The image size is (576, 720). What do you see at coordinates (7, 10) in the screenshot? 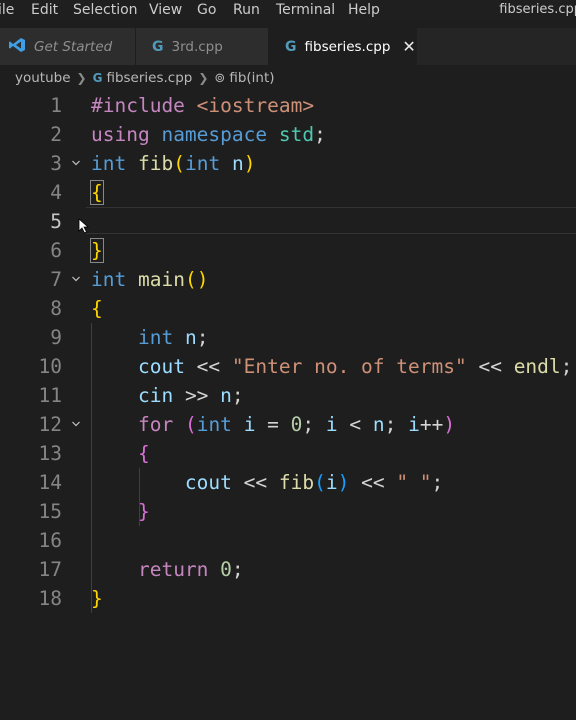
I see `menu-file: ile` at bounding box center [7, 10].